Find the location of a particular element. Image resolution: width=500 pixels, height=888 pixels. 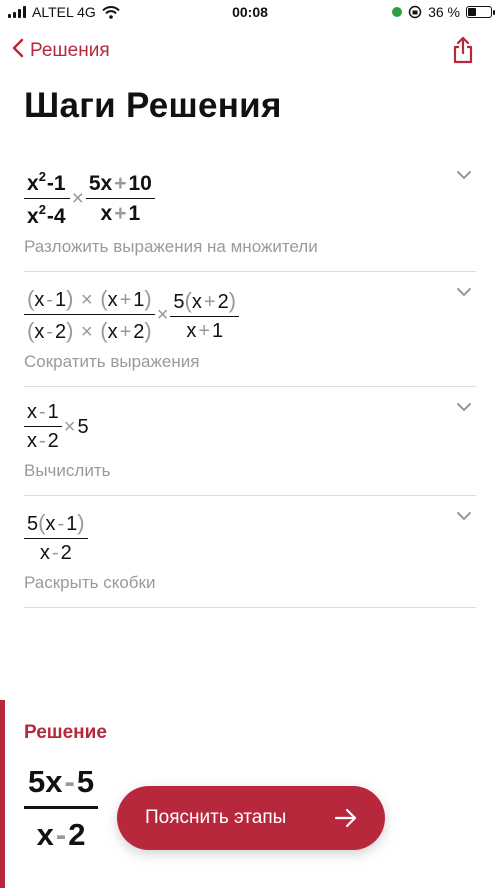

battery-icon is located at coordinates (480, 12).